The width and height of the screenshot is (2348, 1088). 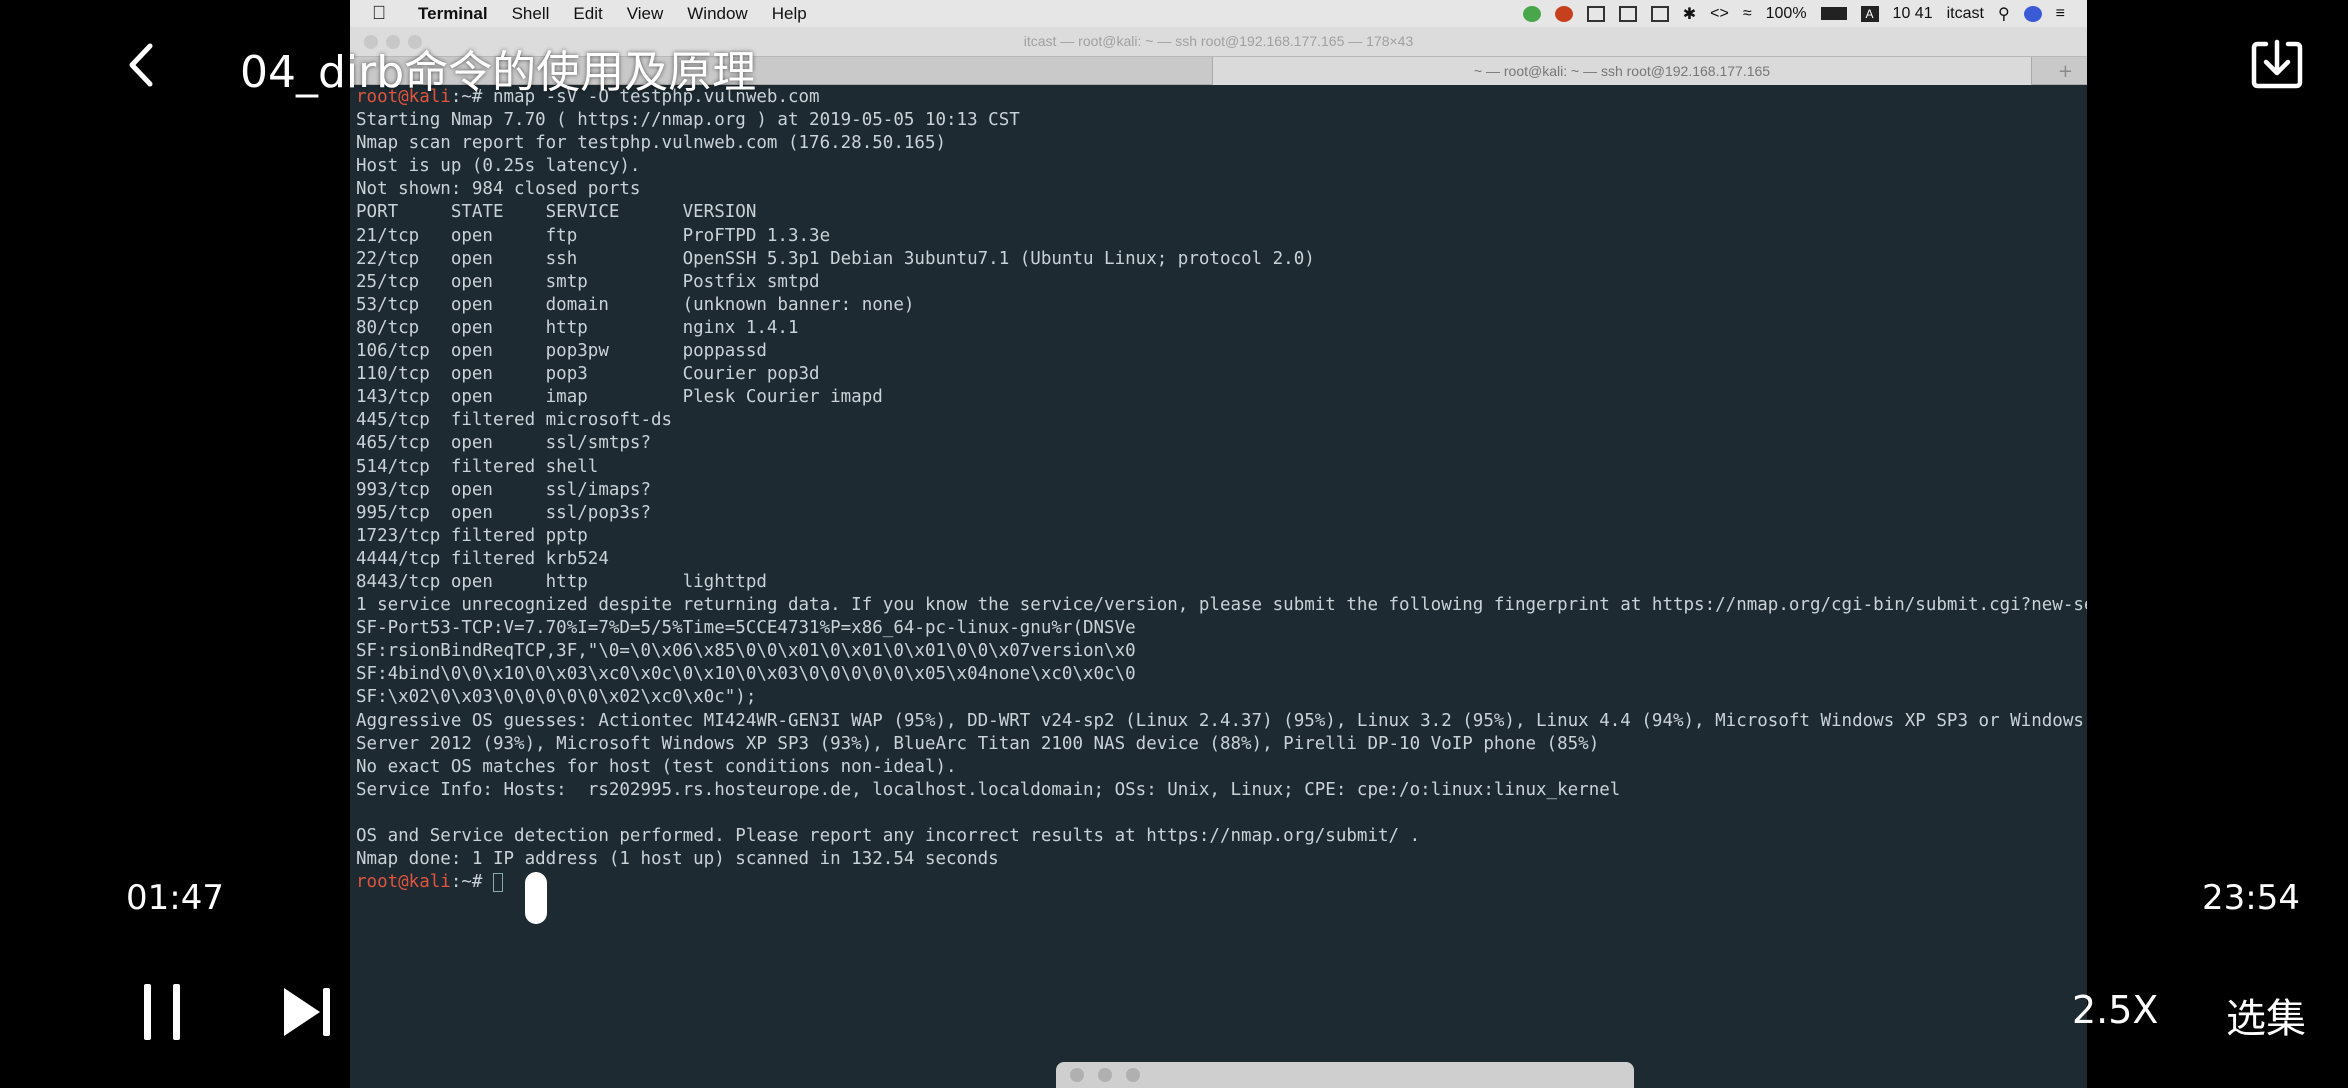 I want to click on chevron-left-icon, so click(x=141, y=65).